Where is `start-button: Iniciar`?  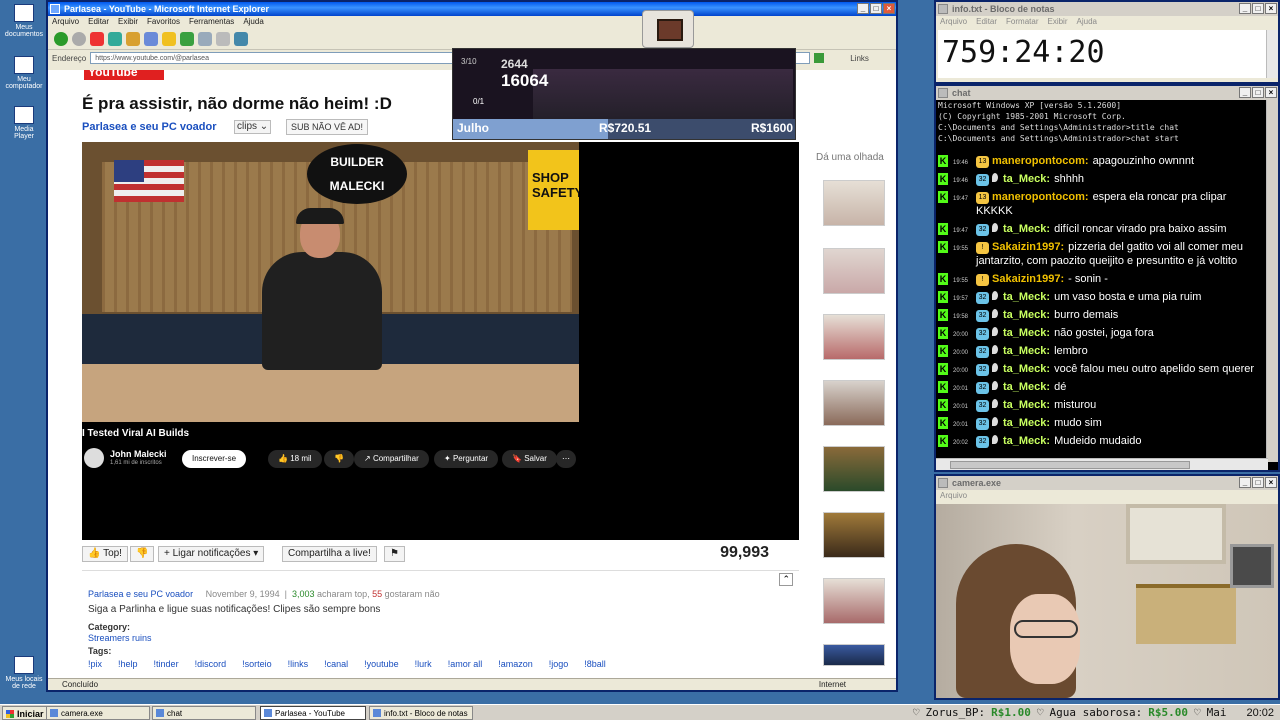
start-button: Iniciar is located at coordinates (25, 713).